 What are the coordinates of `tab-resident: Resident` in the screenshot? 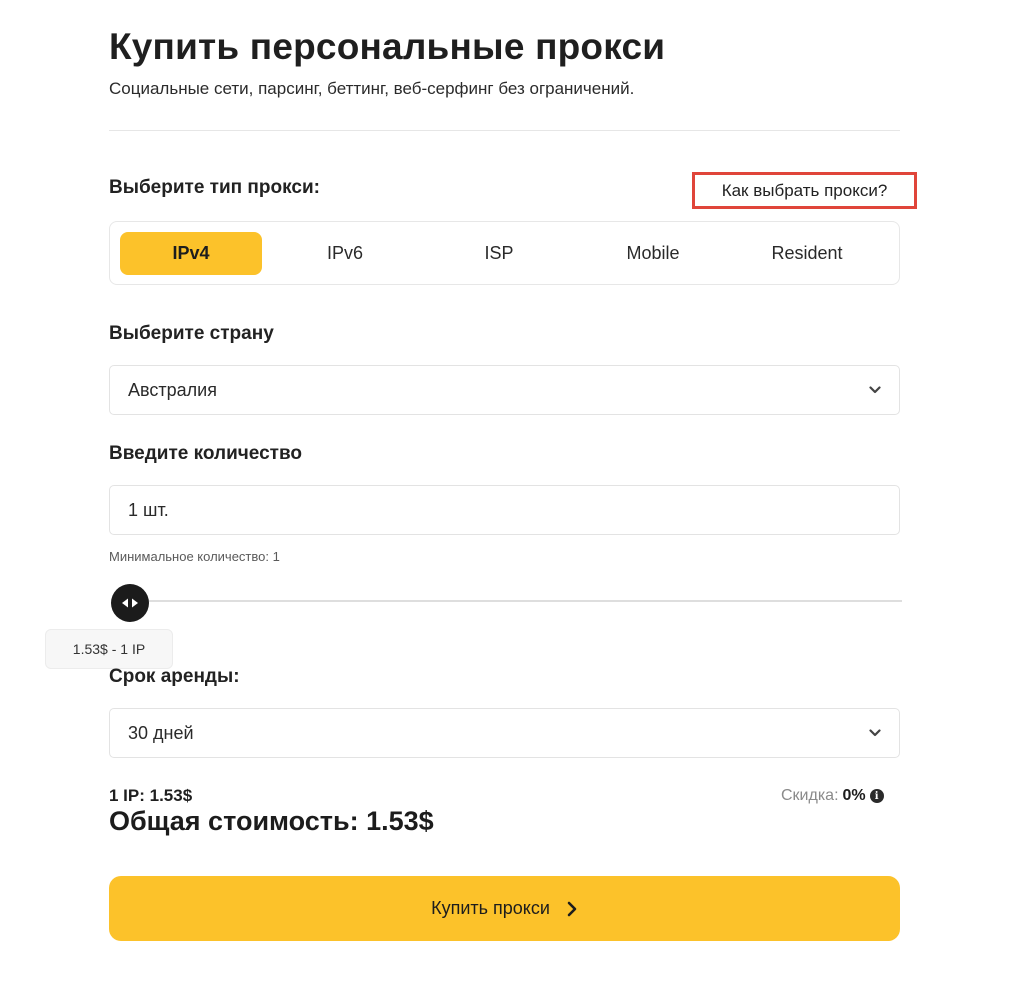 It's located at (807, 253).